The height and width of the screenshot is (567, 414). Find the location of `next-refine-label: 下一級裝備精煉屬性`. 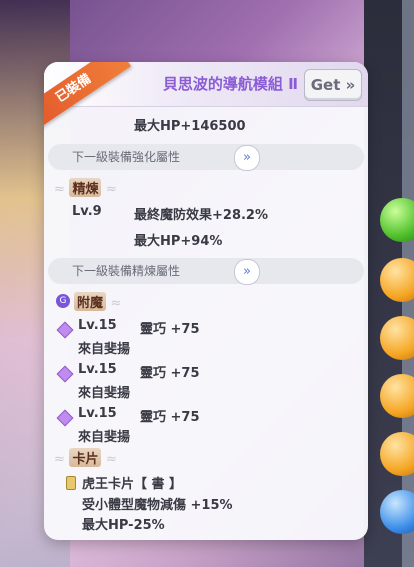

next-refine-label: 下一級裝備精煉屬性 is located at coordinates (126, 271).